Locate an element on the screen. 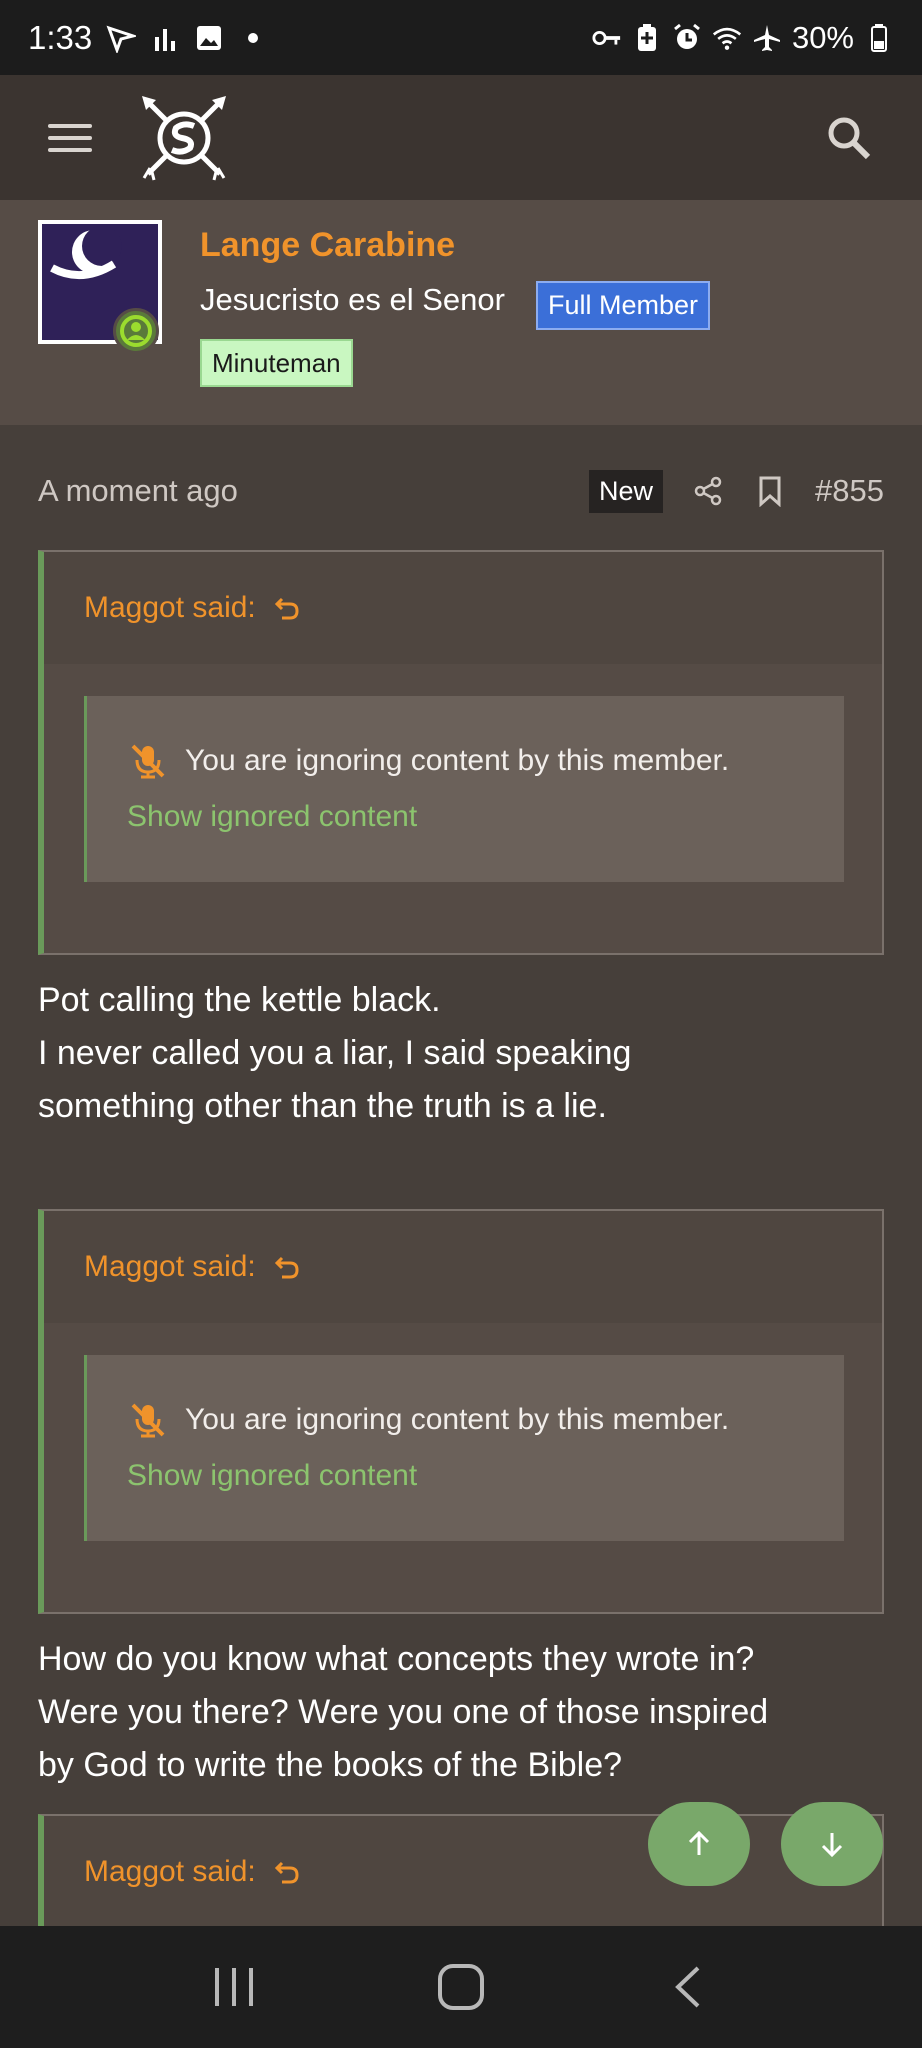  post-time: A moment ago is located at coordinates (138, 491).